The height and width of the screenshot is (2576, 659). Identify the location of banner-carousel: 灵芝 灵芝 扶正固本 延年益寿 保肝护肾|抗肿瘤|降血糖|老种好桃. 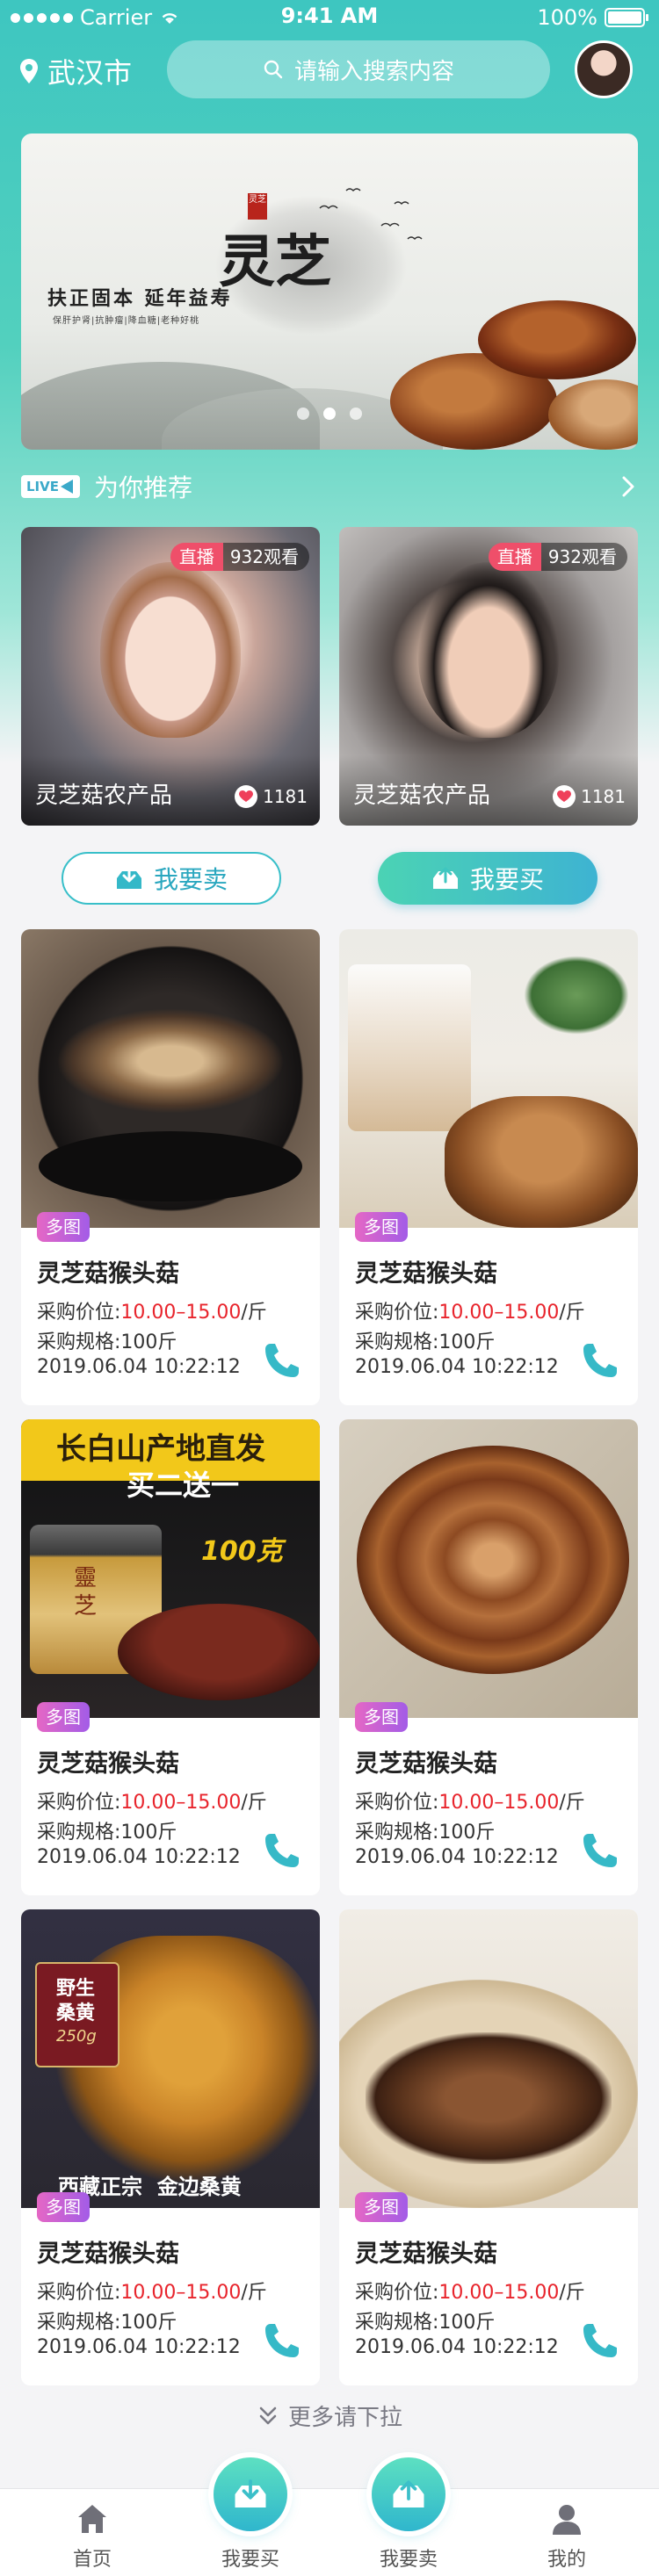
(329, 291).